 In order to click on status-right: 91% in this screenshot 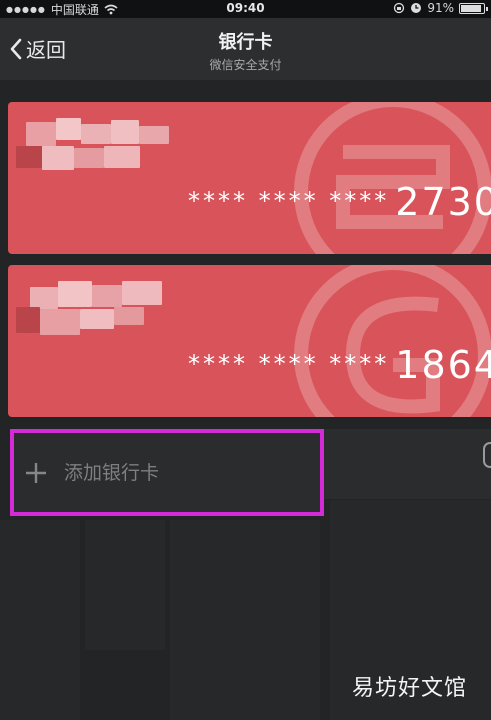, I will do `click(440, 8)`.